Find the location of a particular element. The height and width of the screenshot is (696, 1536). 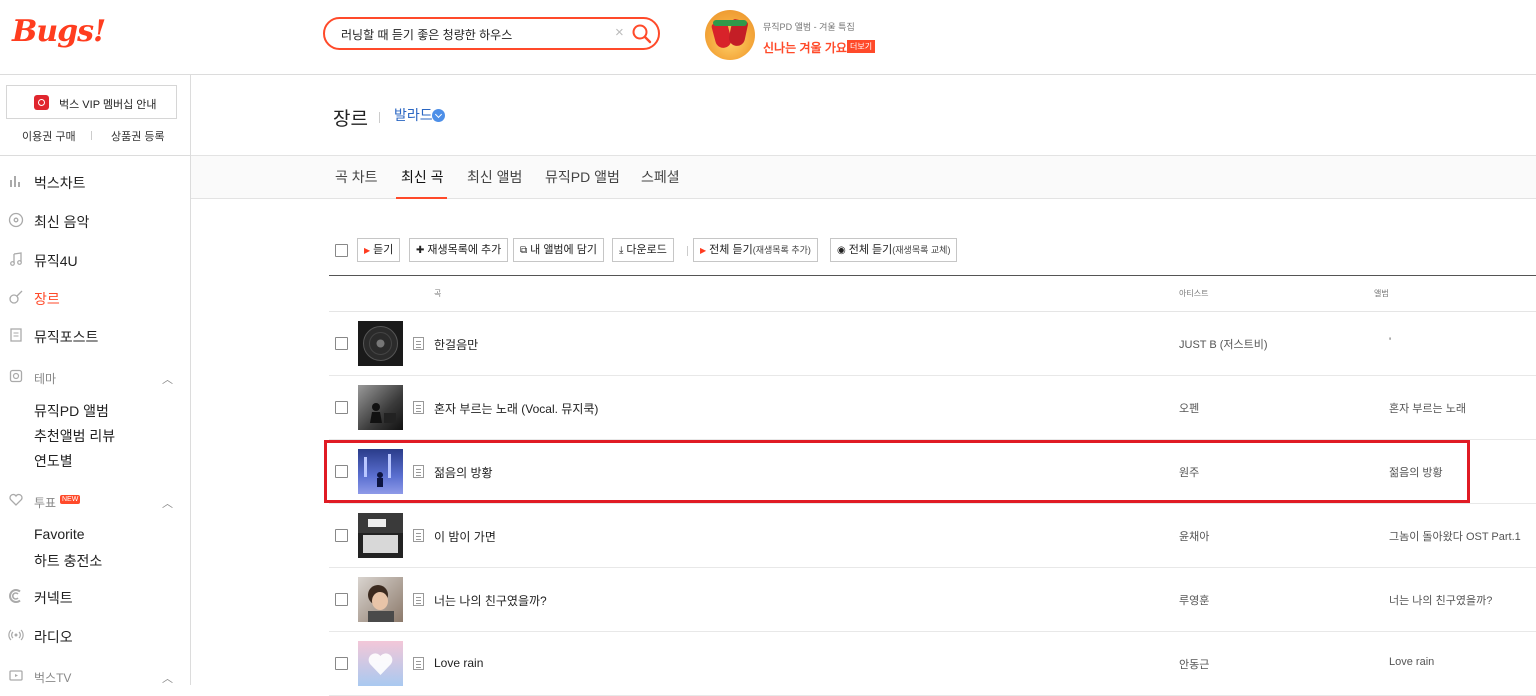

sidebar-item-music4u: 뮤직4U is located at coordinates (95, 260).